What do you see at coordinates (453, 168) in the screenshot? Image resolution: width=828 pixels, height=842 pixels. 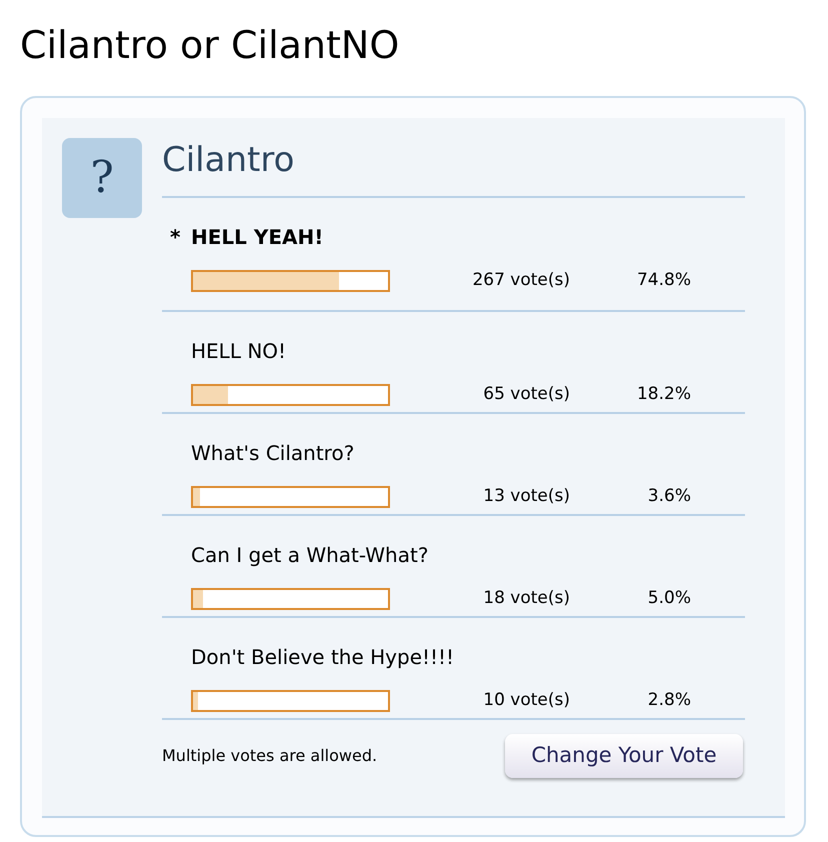 I see `poll-question: Cilantro` at bounding box center [453, 168].